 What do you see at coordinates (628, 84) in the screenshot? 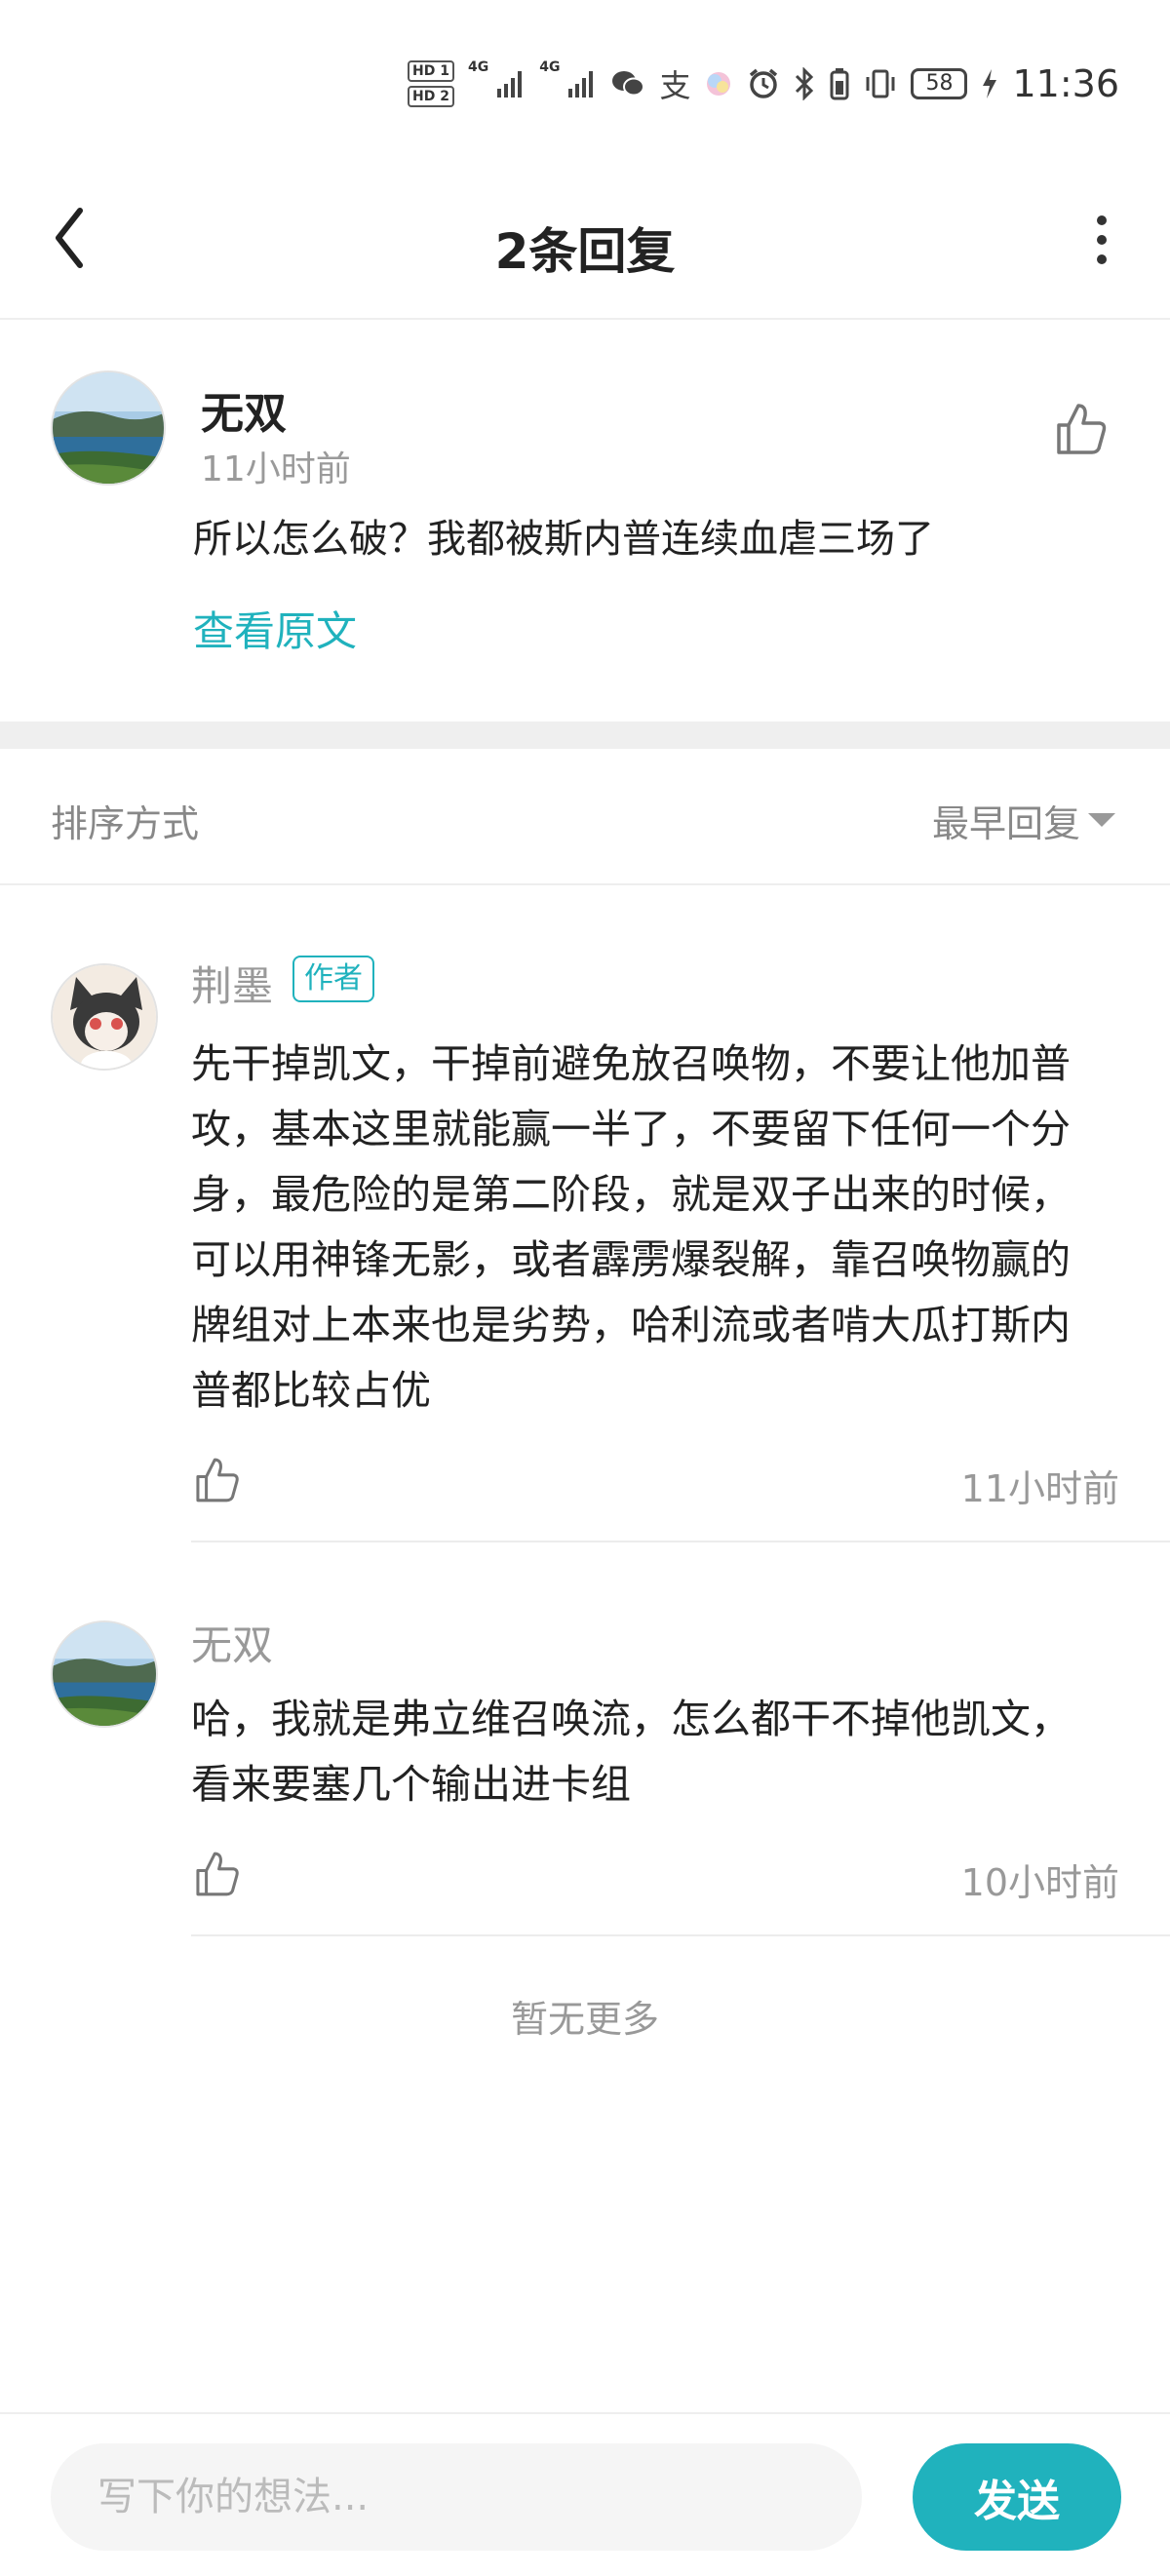
I see `wechat-icon` at bounding box center [628, 84].